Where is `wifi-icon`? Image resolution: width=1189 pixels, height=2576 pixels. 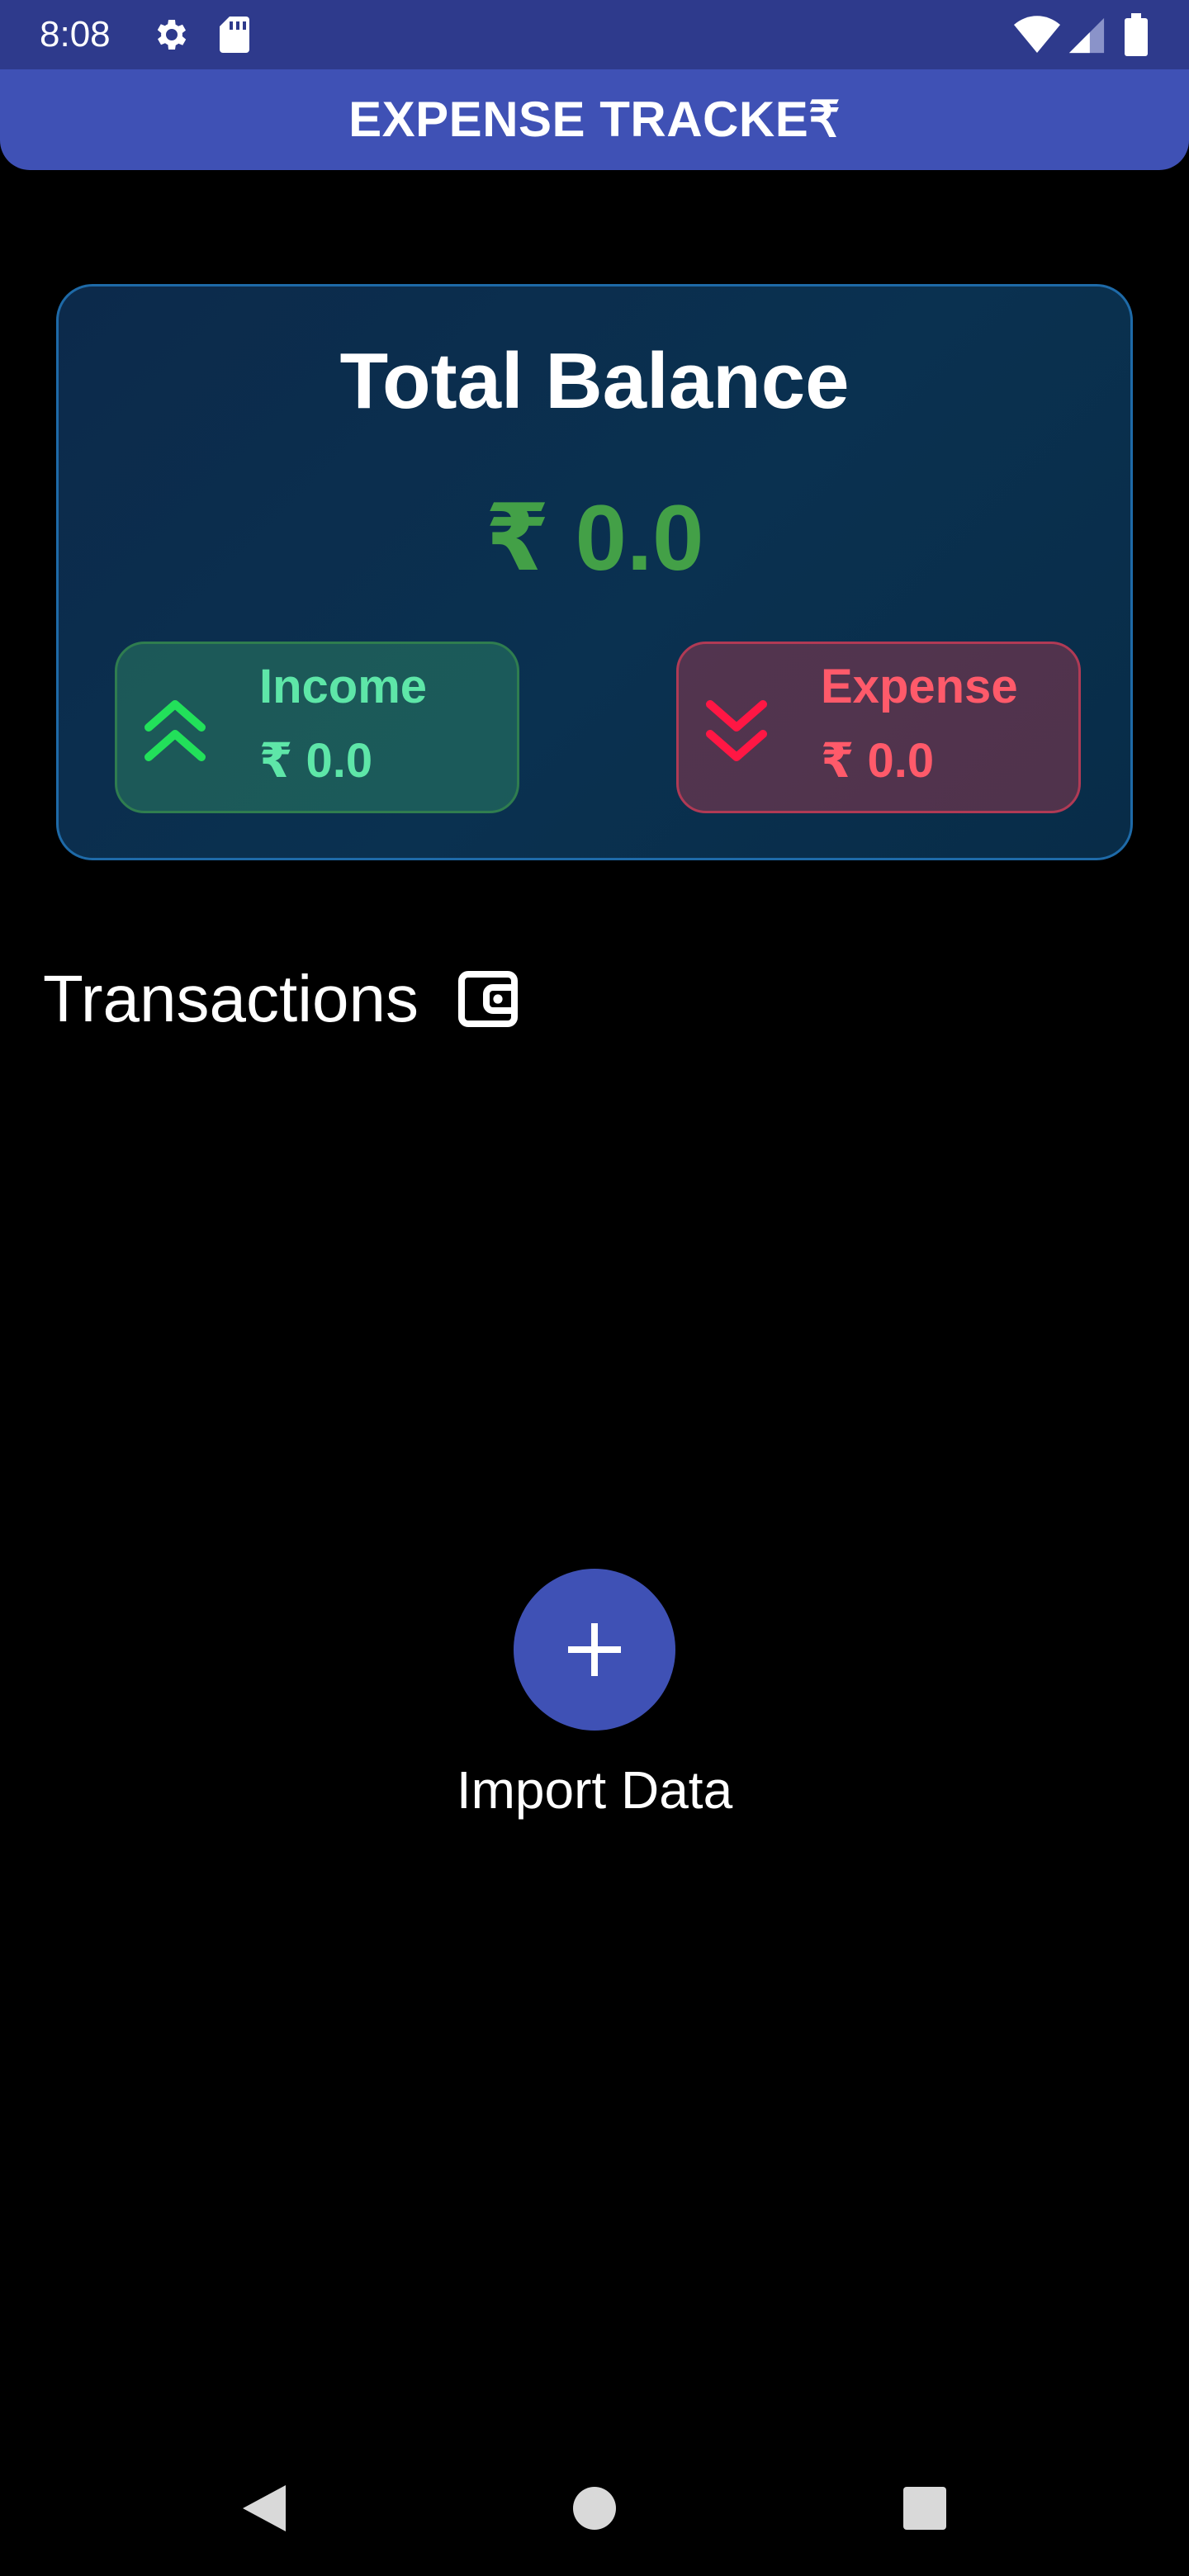 wifi-icon is located at coordinates (1037, 34).